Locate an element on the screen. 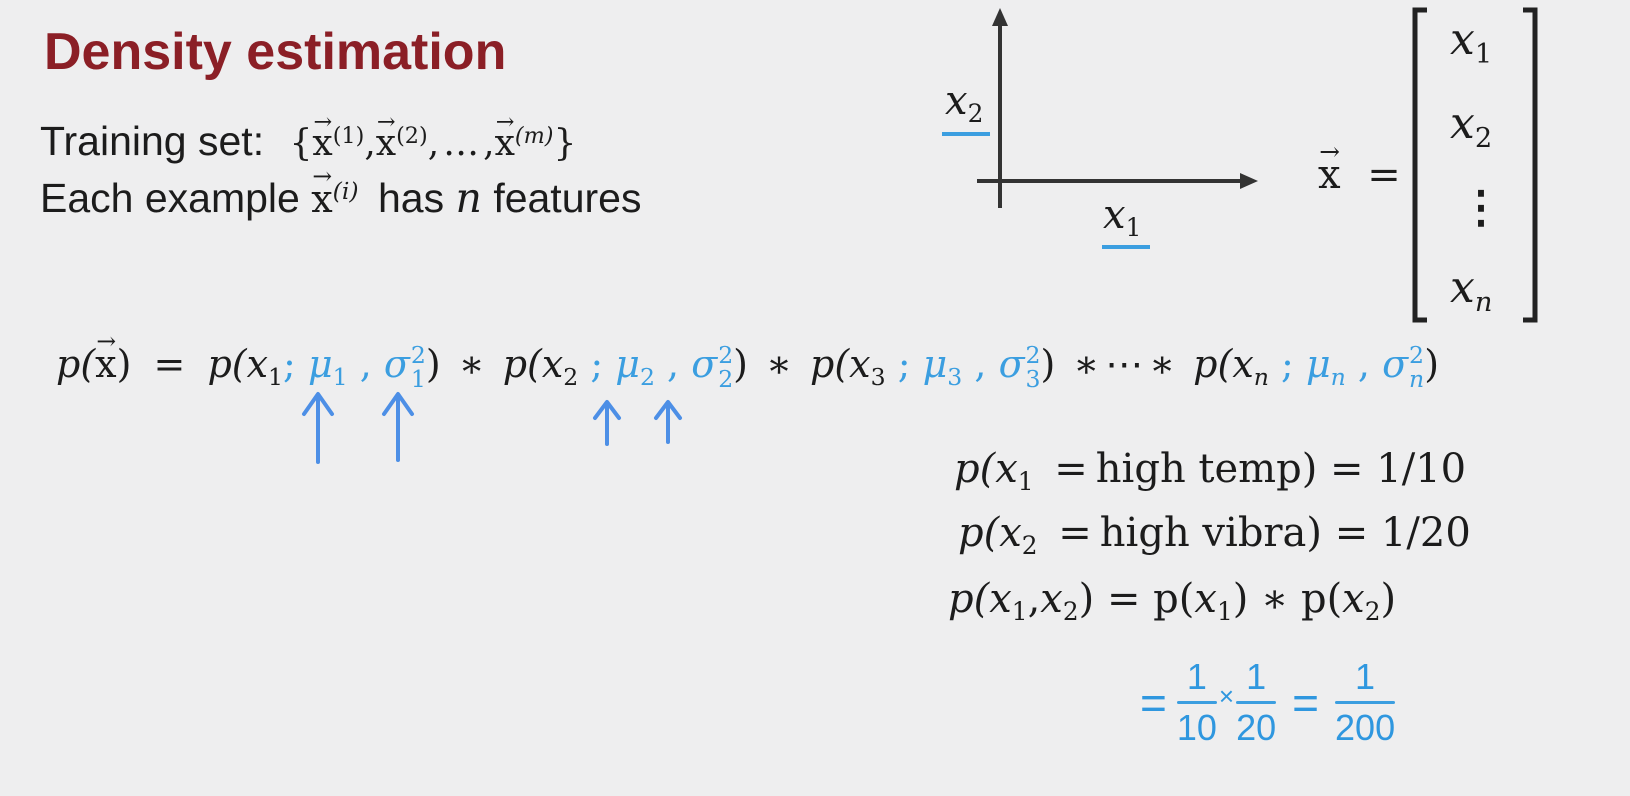  arrow-mu2-icon is located at coordinates (607, 423).